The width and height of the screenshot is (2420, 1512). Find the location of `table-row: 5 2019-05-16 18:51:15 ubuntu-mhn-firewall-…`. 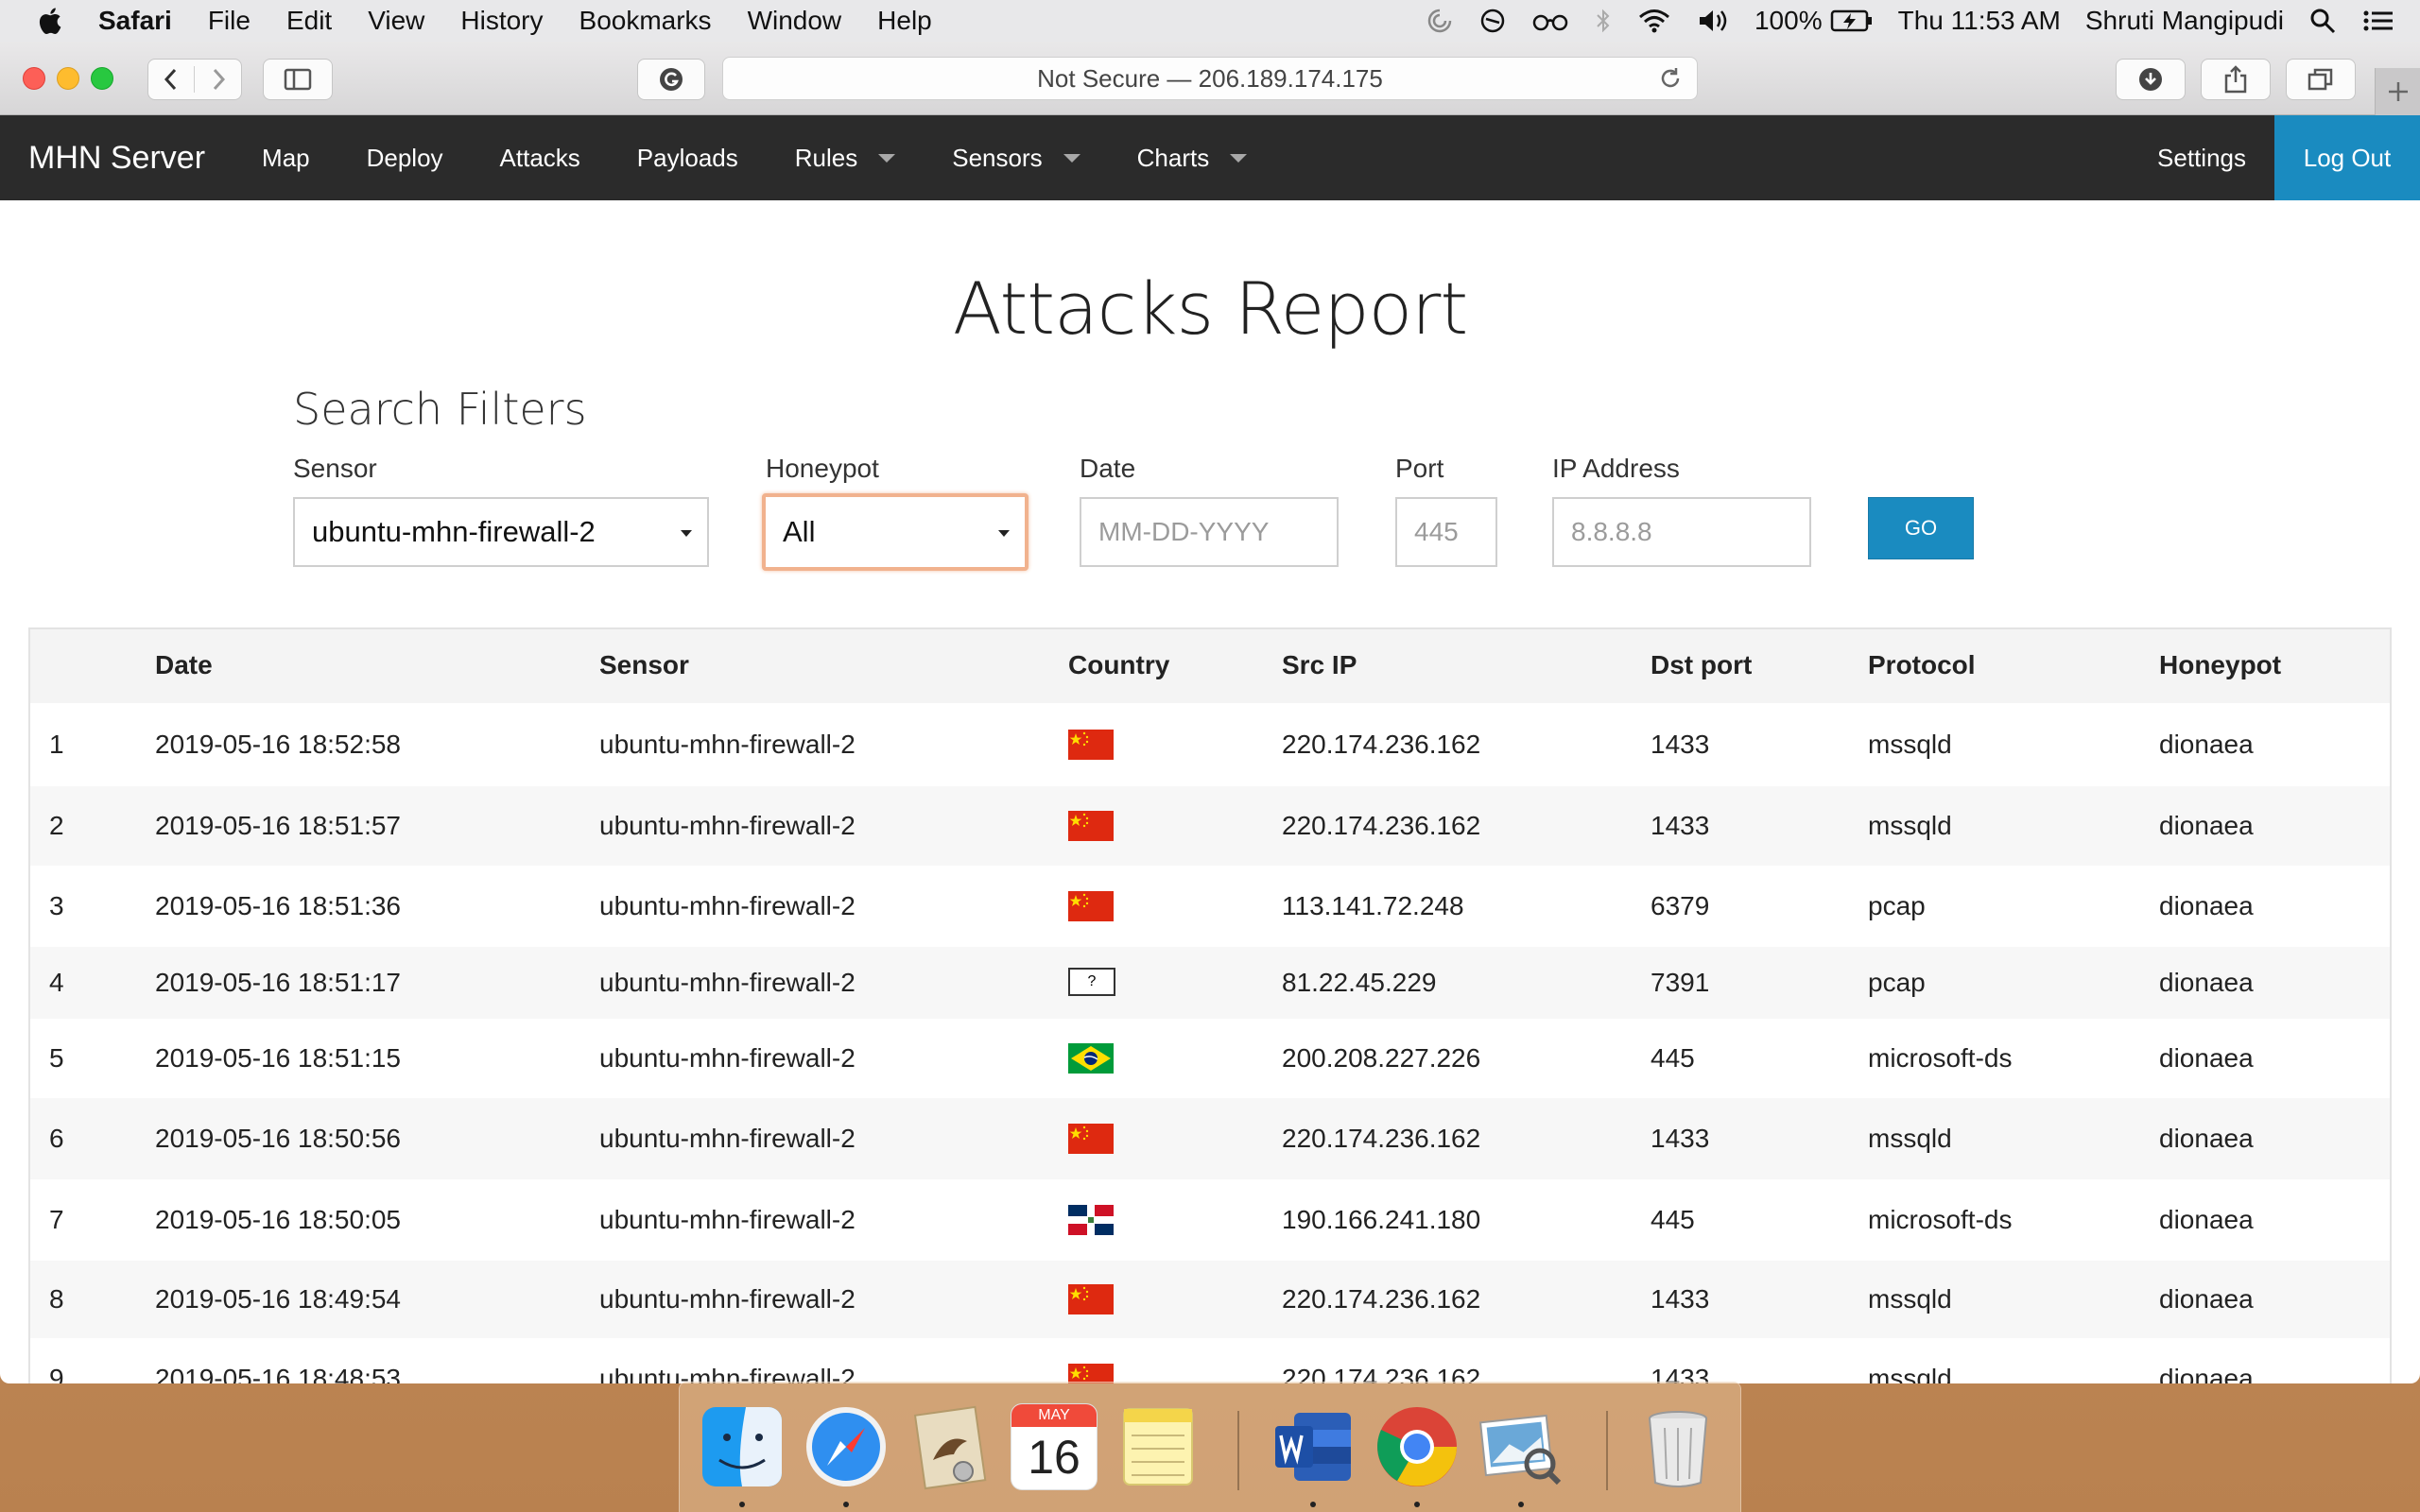

table-row: 5 2019-05-16 18:51:15 ubuntu-mhn-firewall-… is located at coordinates (1210, 1058).